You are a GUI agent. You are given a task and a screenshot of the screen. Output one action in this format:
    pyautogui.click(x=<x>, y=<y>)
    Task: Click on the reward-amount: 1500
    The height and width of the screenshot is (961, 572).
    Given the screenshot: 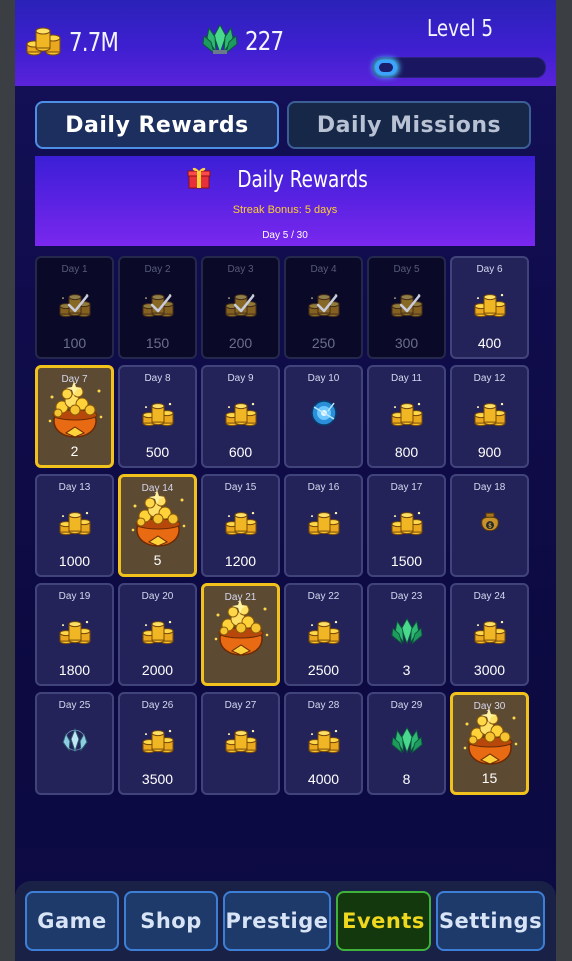 What is the action you would take?
    pyautogui.click(x=406, y=561)
    